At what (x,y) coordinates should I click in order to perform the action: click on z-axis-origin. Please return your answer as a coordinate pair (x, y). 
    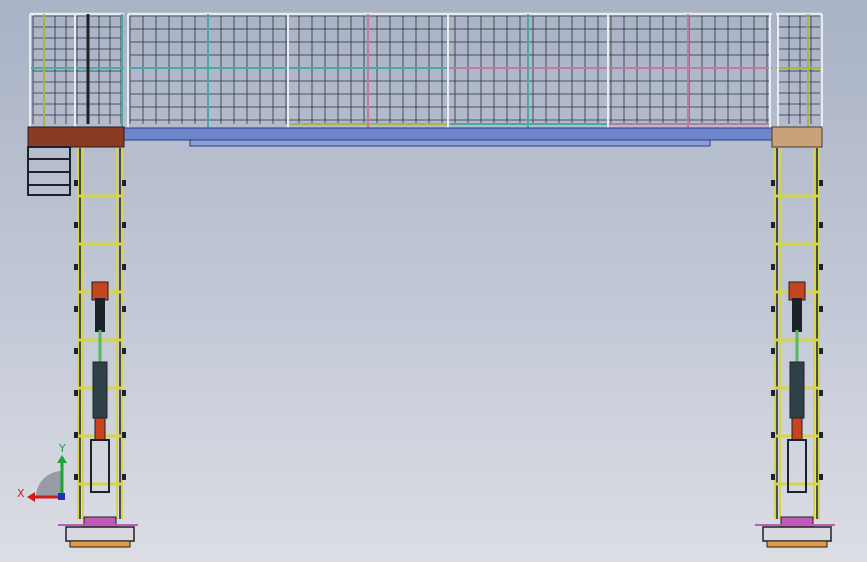
    Looking at the image, I should click on (61, 496).